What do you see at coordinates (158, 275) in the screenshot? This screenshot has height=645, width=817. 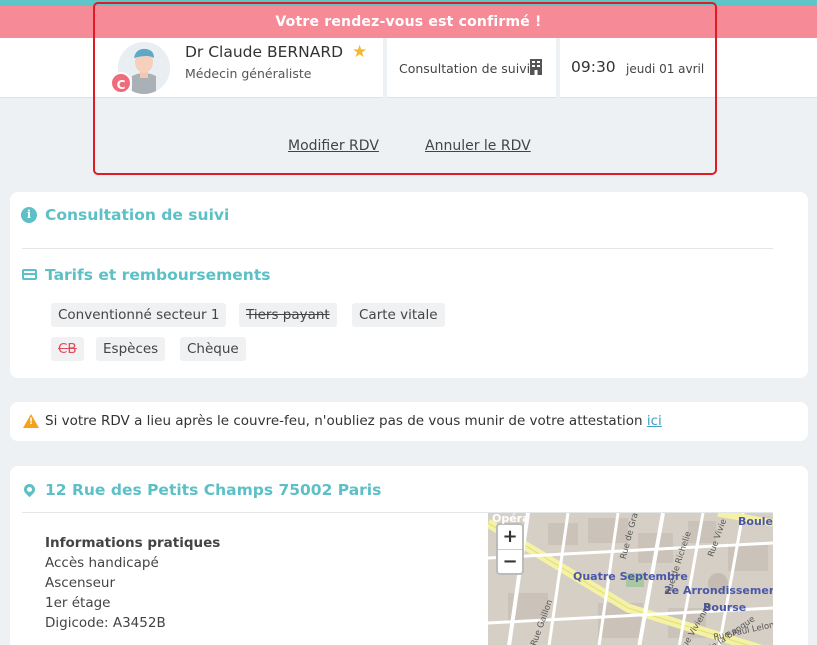 I see `tarifs-title: Tarifs et remboursements` at bounding box center [158, 275].